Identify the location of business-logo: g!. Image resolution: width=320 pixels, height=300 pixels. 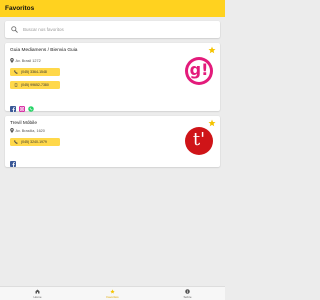
(199, 71).